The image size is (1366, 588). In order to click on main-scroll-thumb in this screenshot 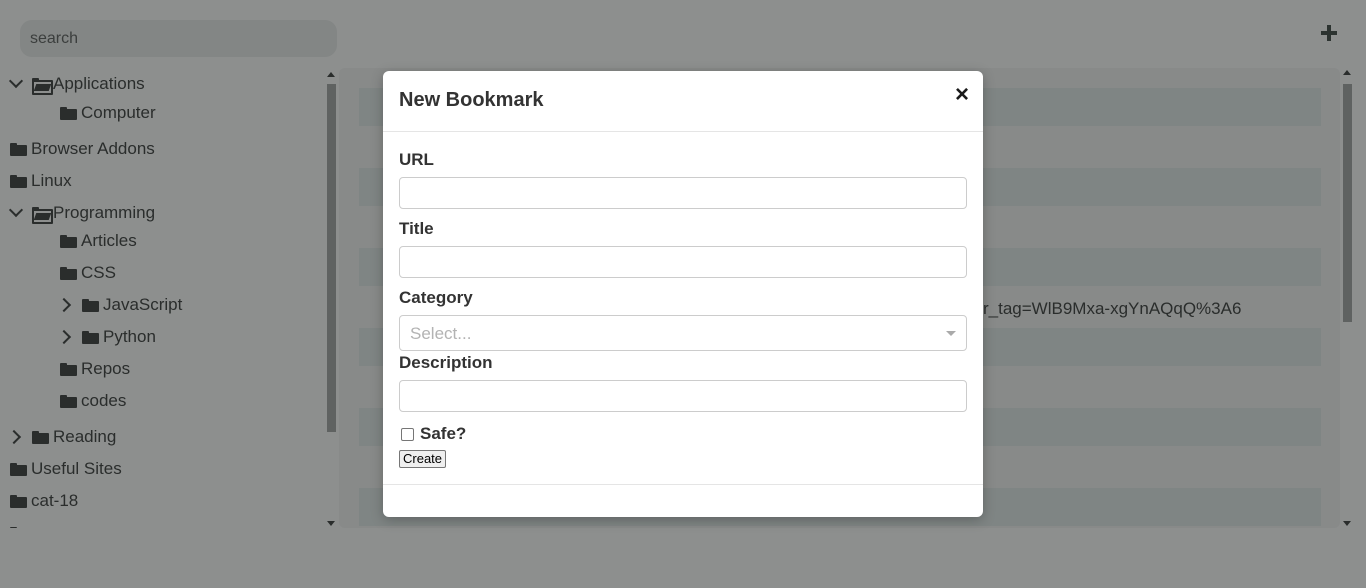, I will do `click(1347, 203)`.